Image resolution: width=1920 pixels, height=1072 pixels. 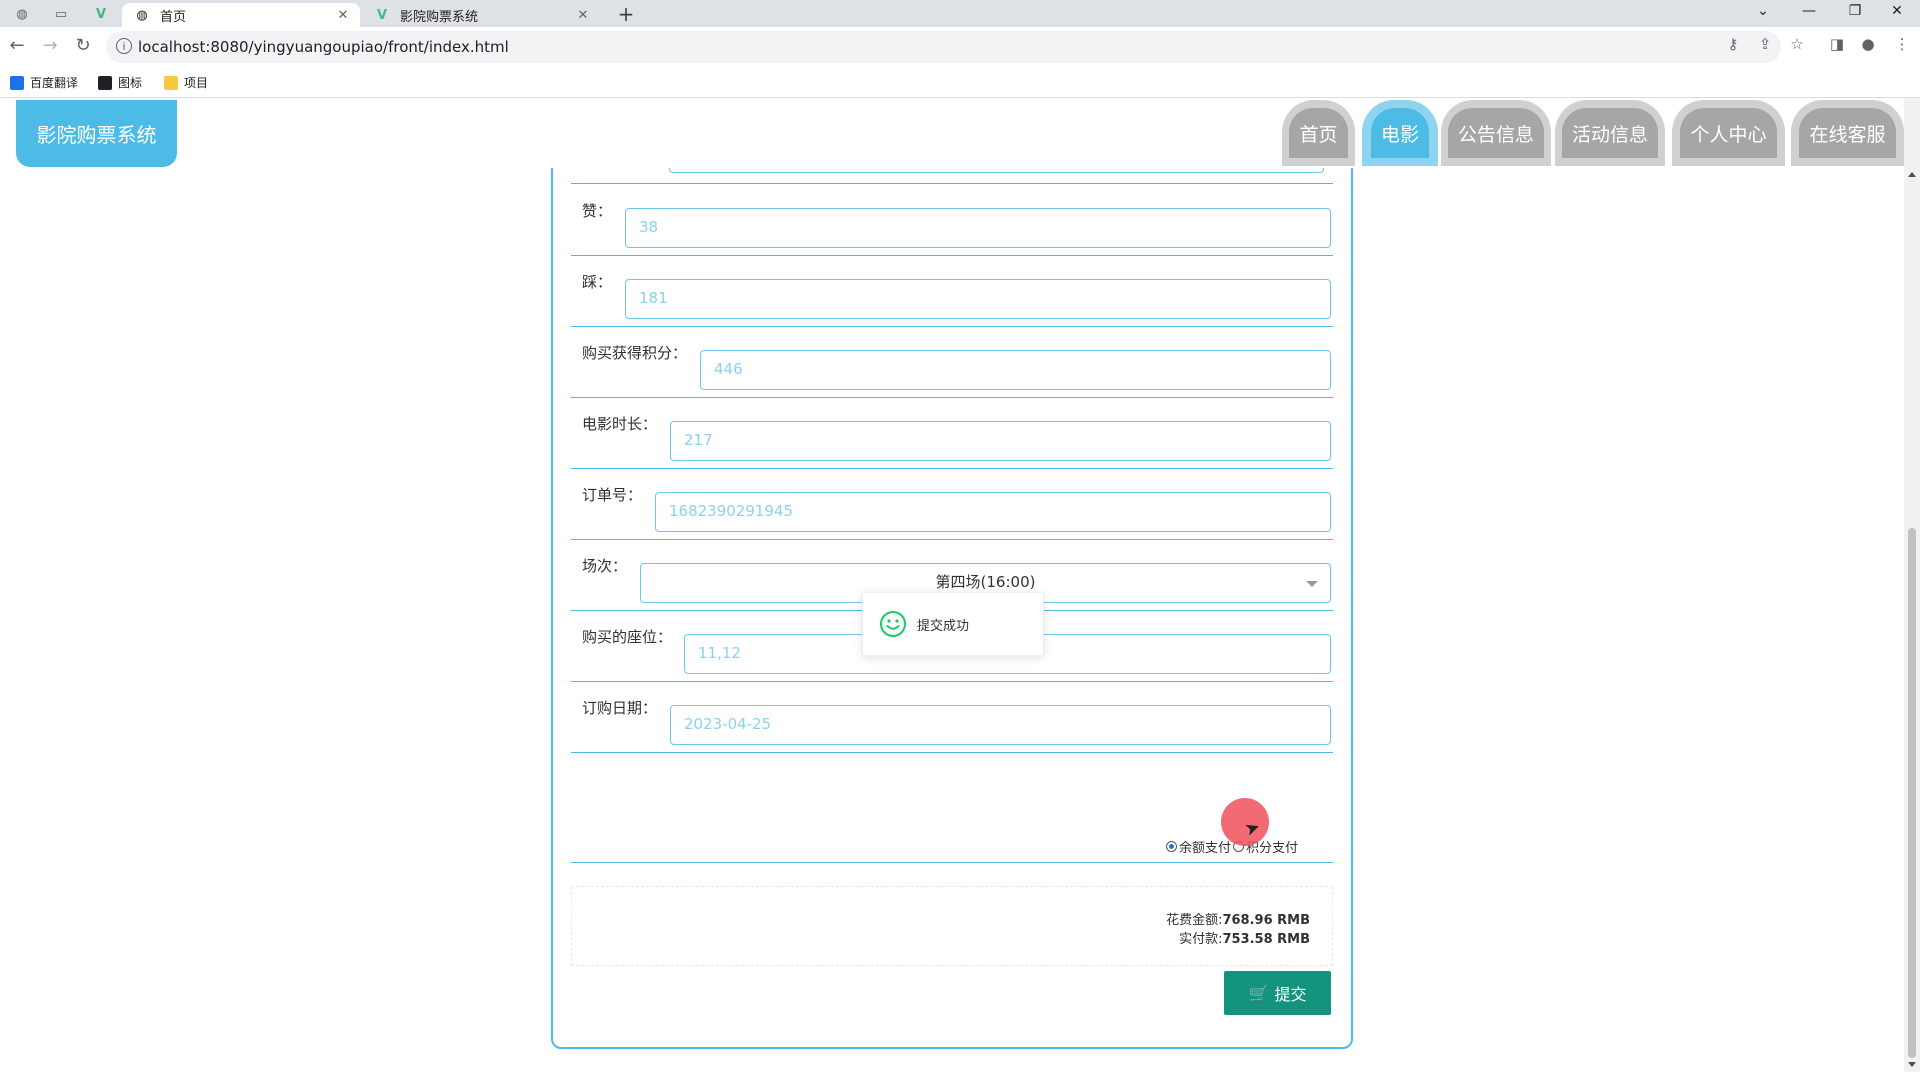 I want to click on info-icon: i, so click(x=124, y=46).